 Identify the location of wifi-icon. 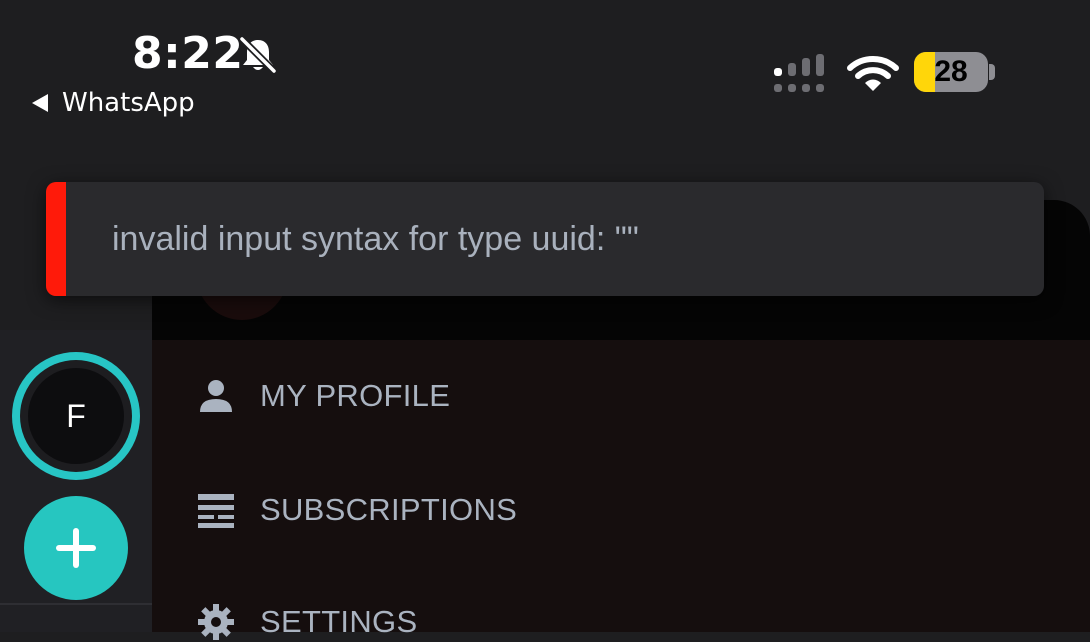
(873, 73).